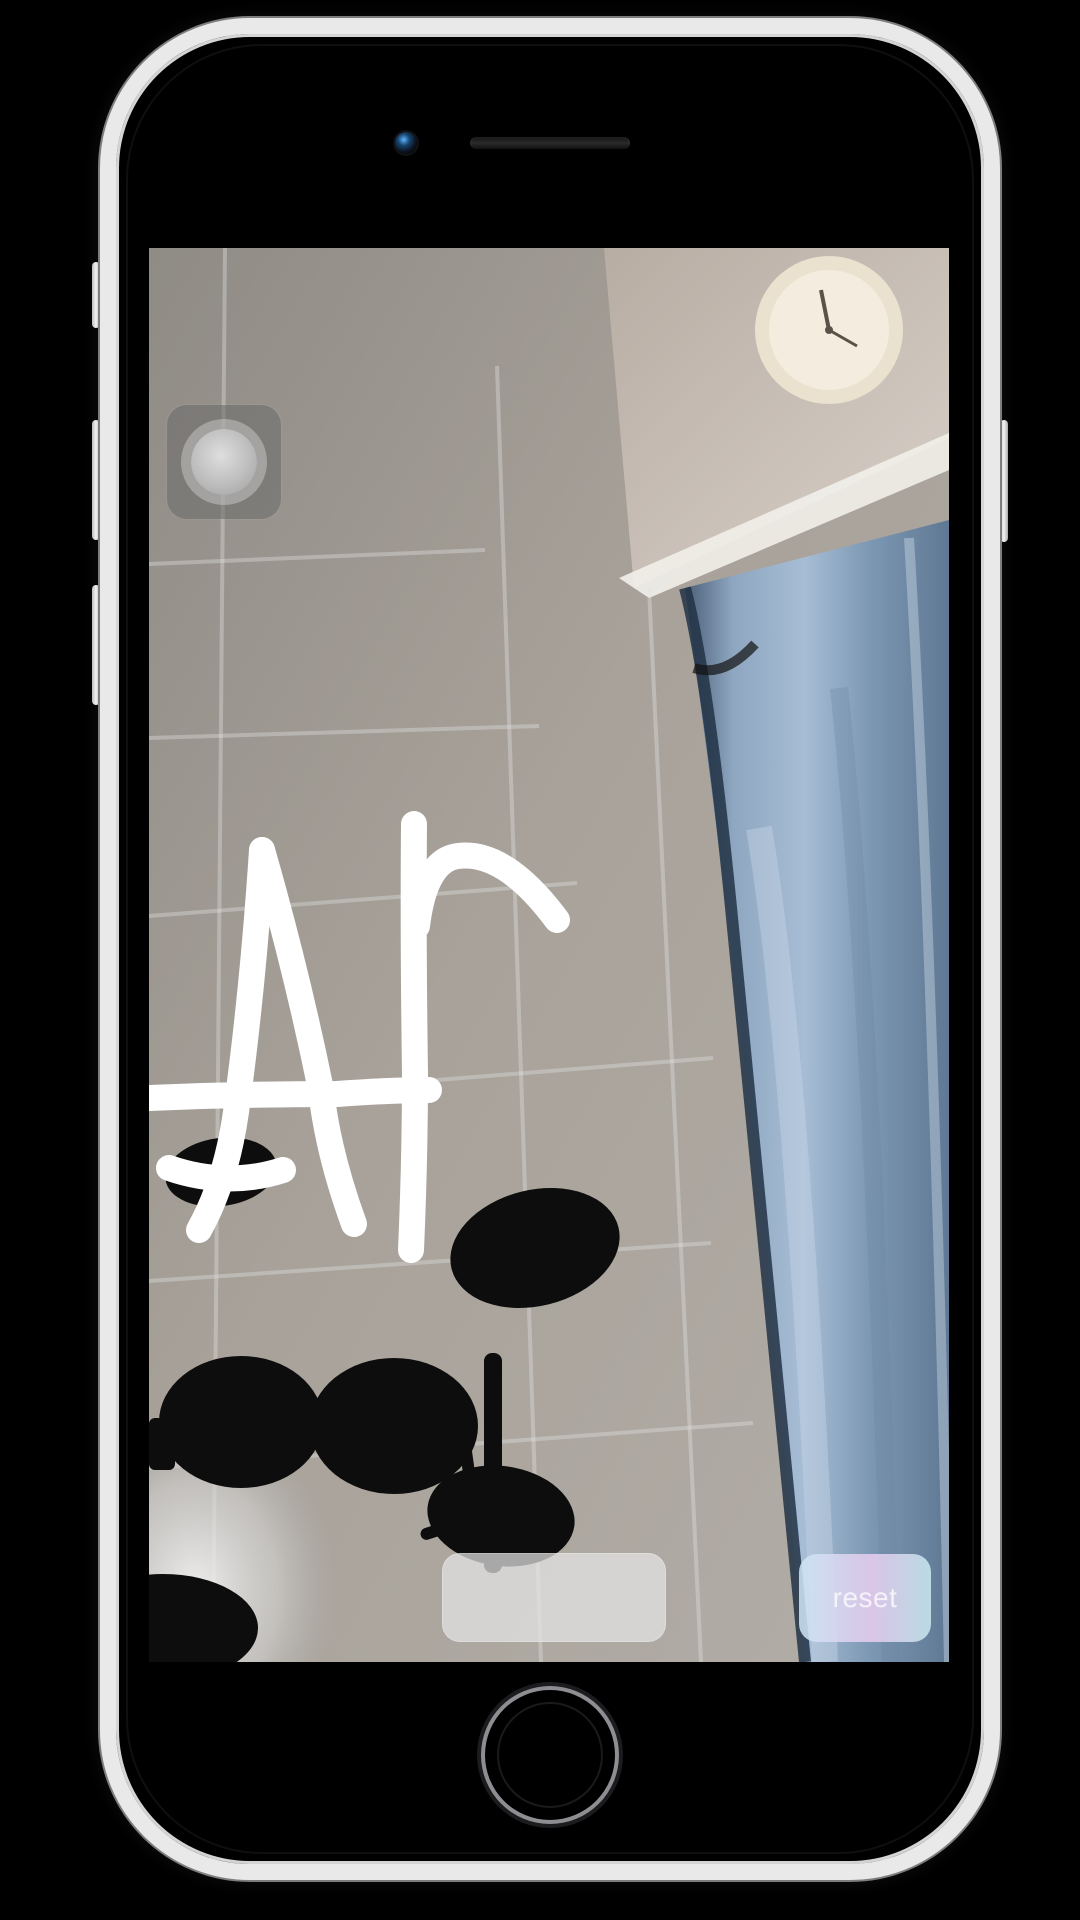  I want to click on reset-button: reset, so click(865, 1598).